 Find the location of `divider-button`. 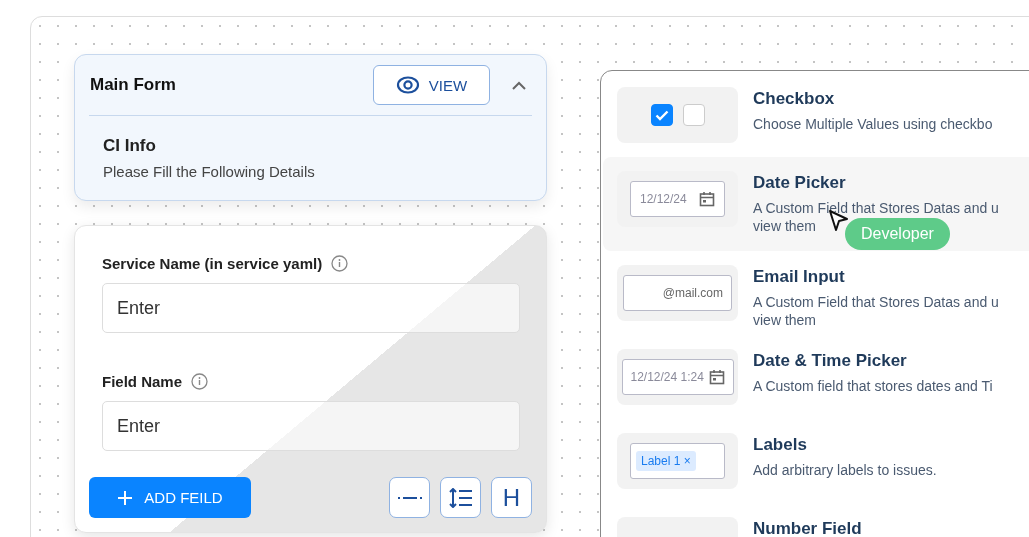

divider-button is located at coordinates (409, 497).